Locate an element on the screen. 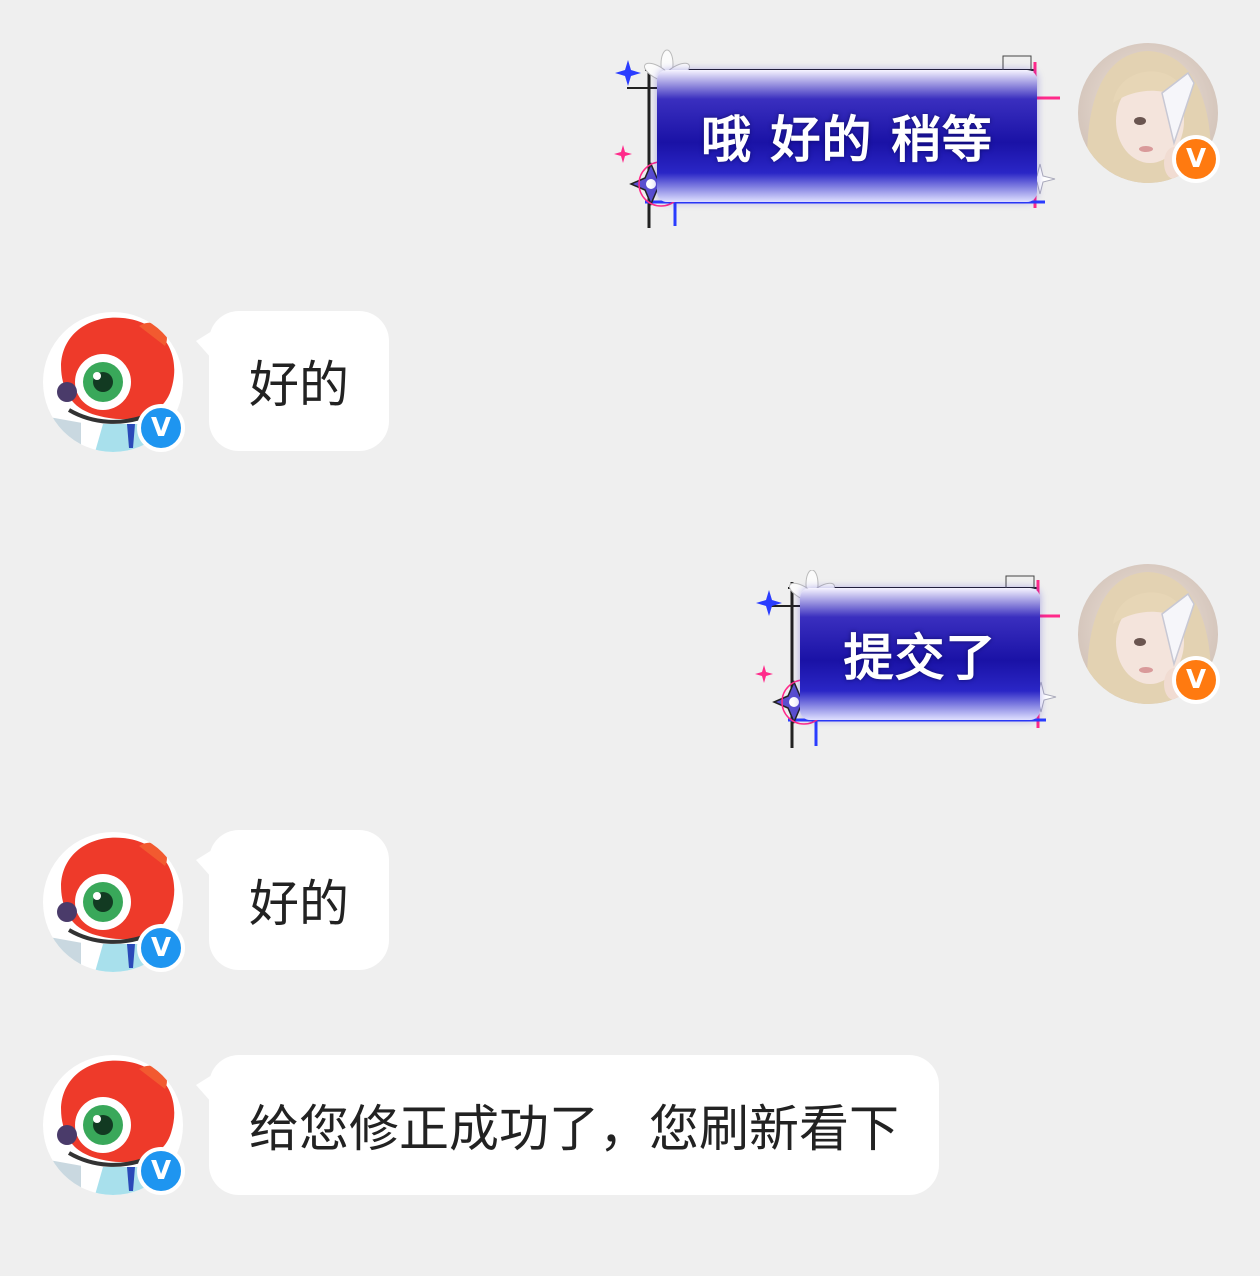 Image resolution: width=1260 pixels, height=1276 pixels. outgoing-bubble-text: 哦 好的 稍等 is located at coordinates (847, 136).